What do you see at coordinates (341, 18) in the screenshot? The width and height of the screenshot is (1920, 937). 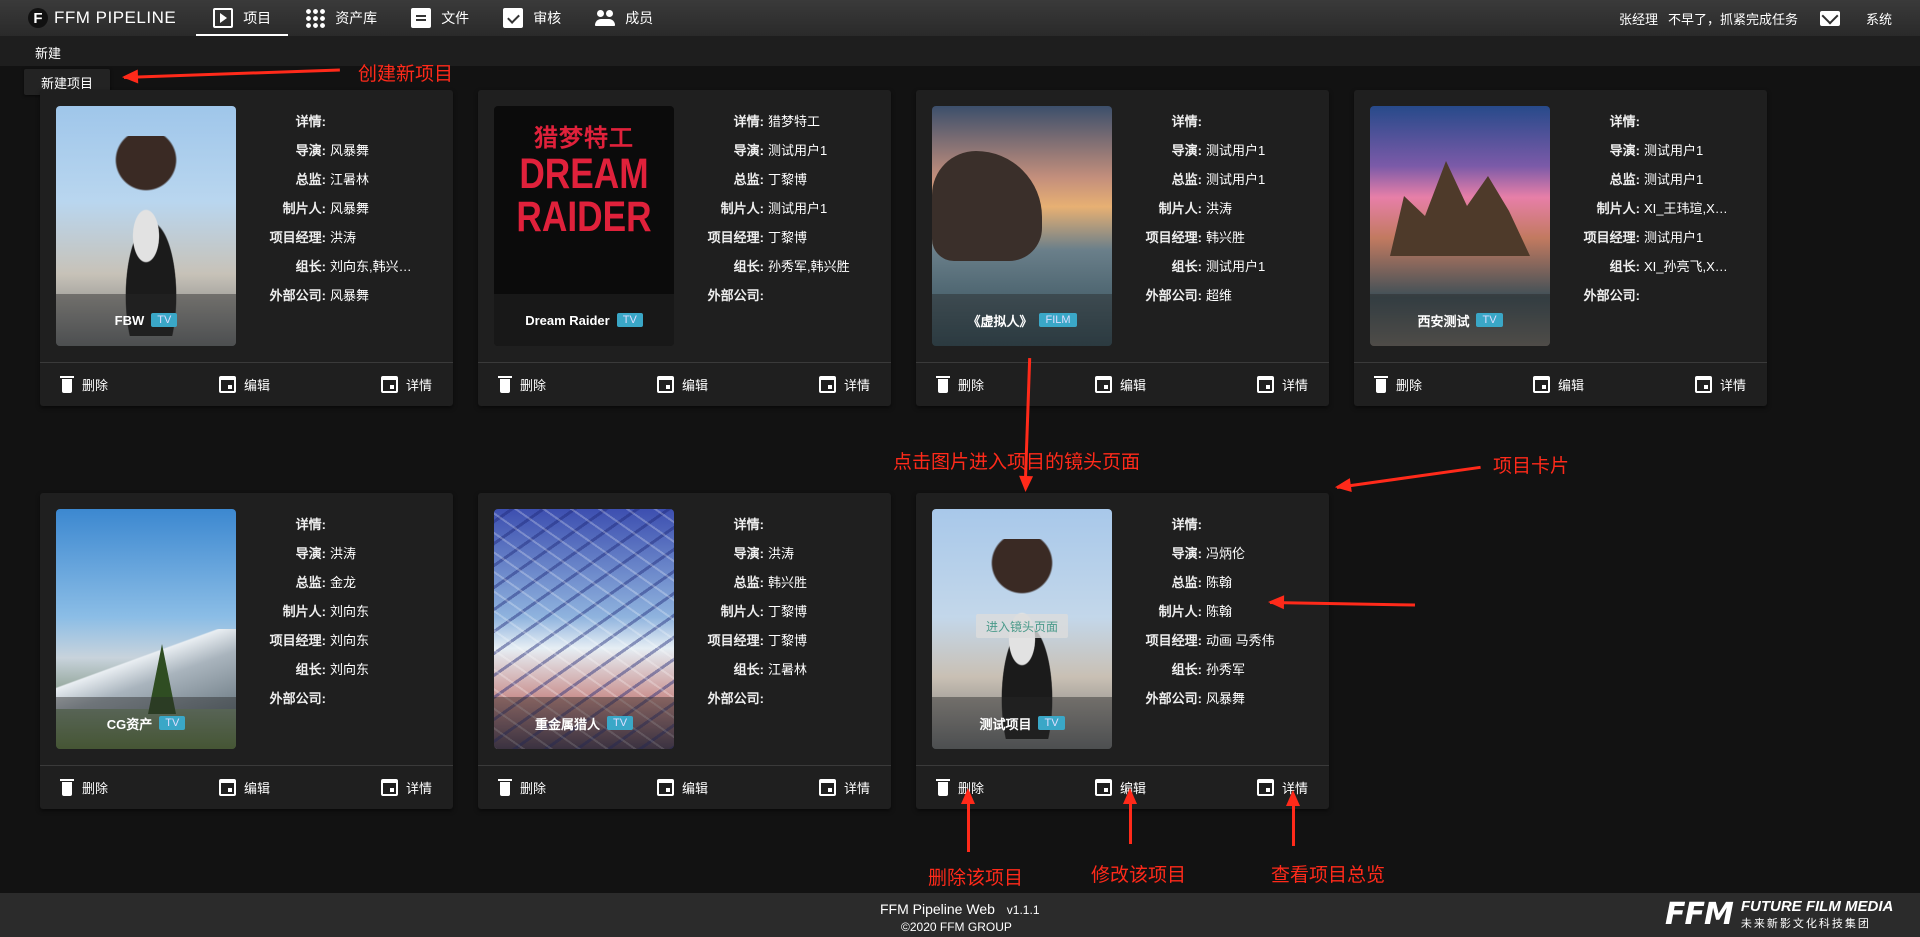 I see `nav-item-assets: 资产库` at bounding box center [341, 18].